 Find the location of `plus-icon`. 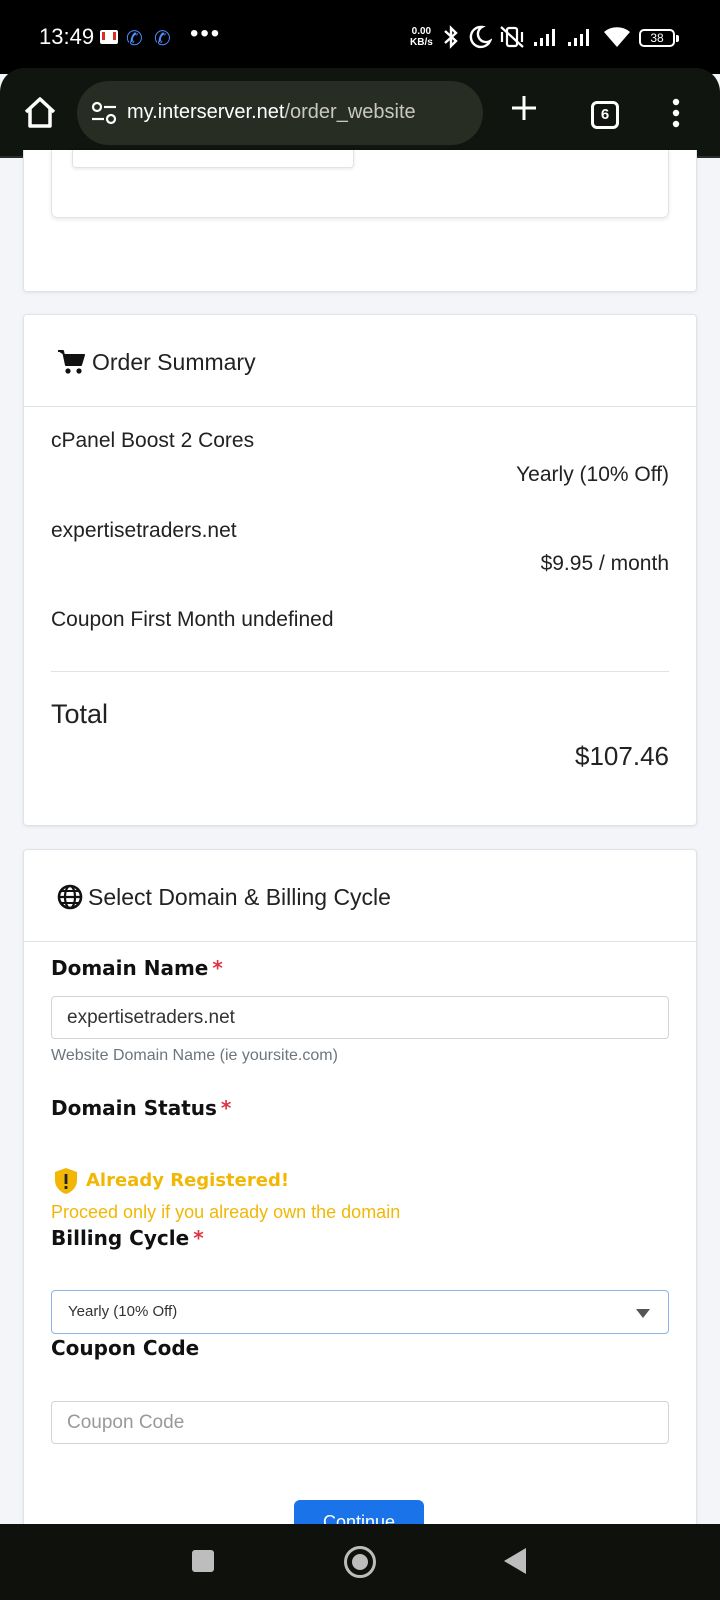

plus-icon is located at coordinates (524, 108).